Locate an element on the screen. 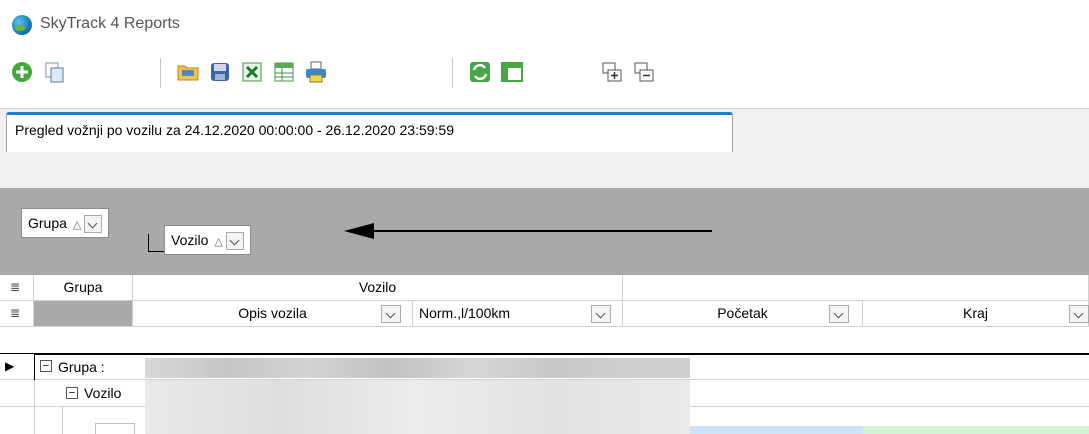 This screenshot has height=434, width=1089. column-label: Početak is located at coordinates (742, 313).